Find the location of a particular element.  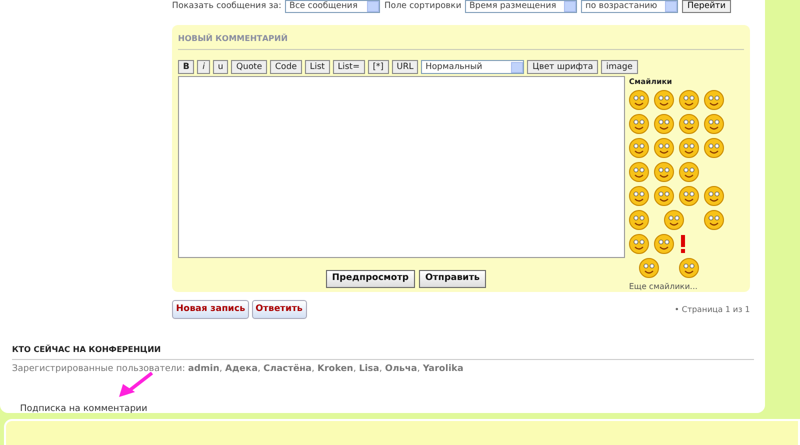

annotation-arrow is located at coordinates (136, 384).